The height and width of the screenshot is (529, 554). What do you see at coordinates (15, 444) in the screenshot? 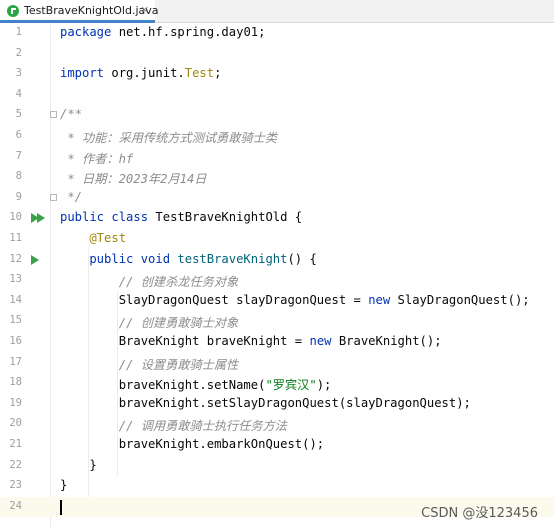
I see `line-number: 21` at bounding box center [15, 444].